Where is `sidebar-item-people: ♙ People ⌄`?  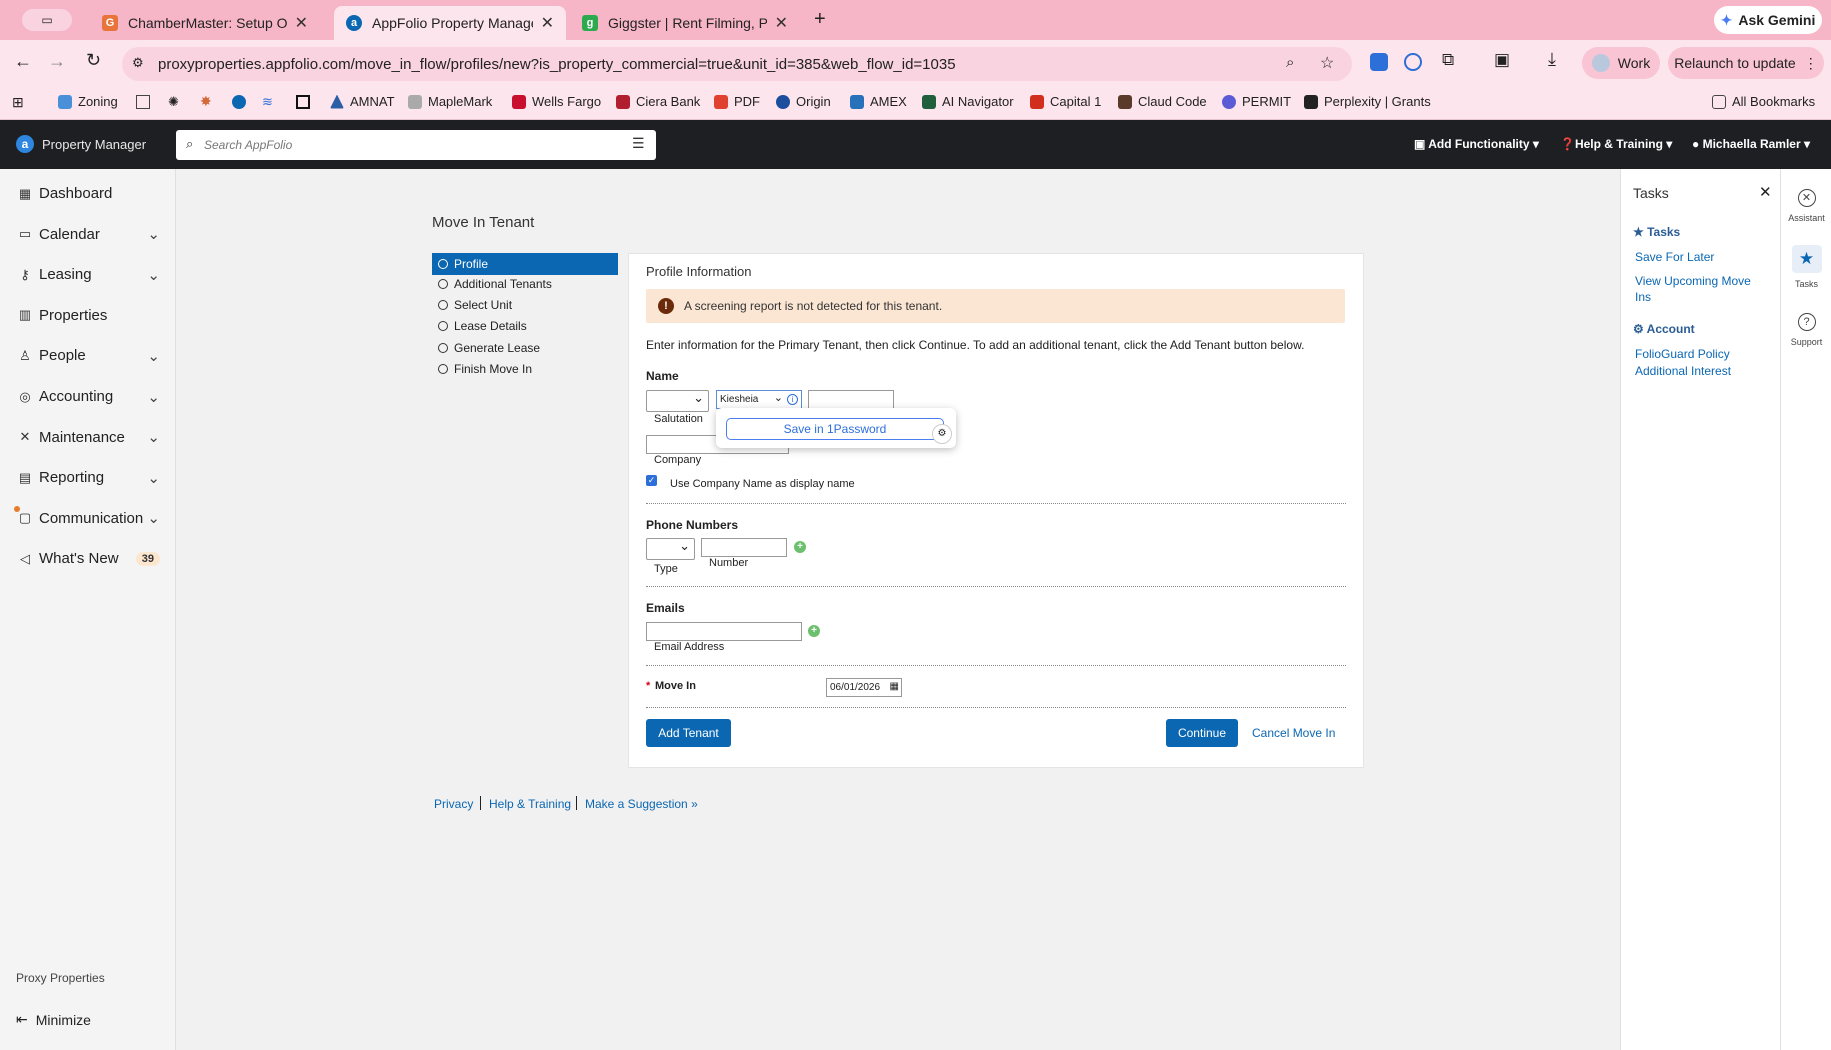 sidebar-item-people: ♙ People ⌄ is located at coordinates (89, 356).